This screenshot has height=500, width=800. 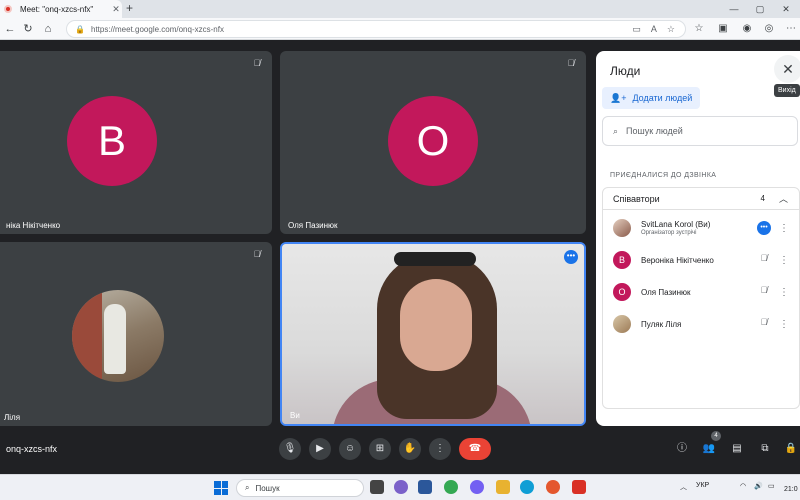 I want to click on back-icon: ←, so click(x=10, y=29).